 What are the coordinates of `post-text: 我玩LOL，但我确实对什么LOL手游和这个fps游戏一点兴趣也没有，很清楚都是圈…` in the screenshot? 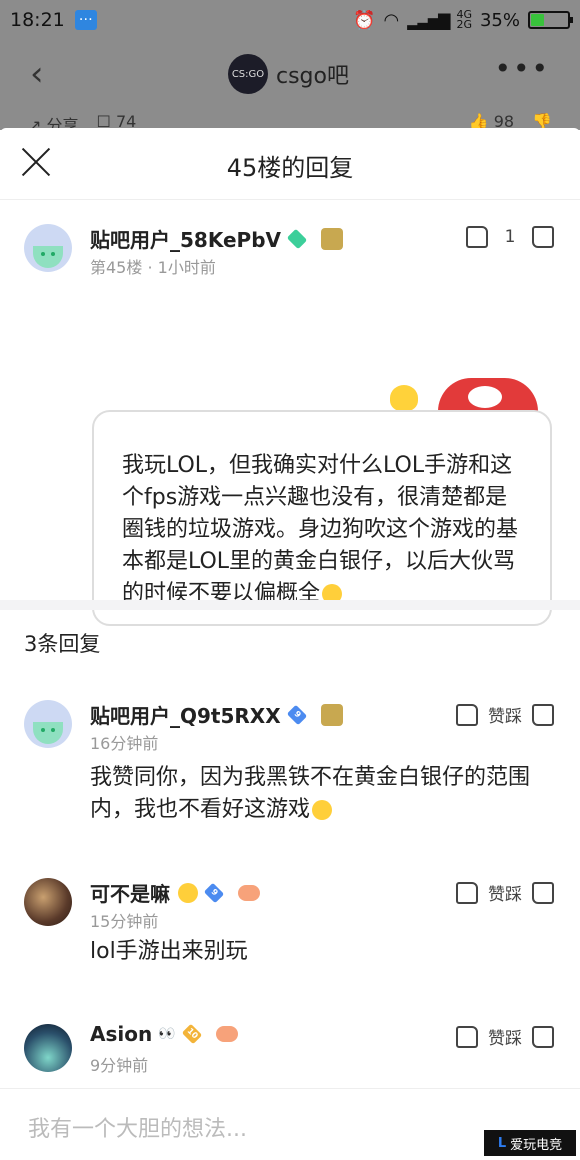 It's located at (320, 529).